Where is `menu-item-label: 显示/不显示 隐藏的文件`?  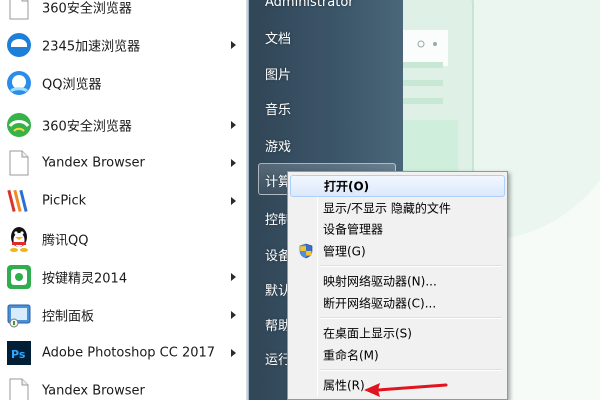 menu-item-label: 显示/不显示 隐藏的文件 is located at coordinates (387, 208).